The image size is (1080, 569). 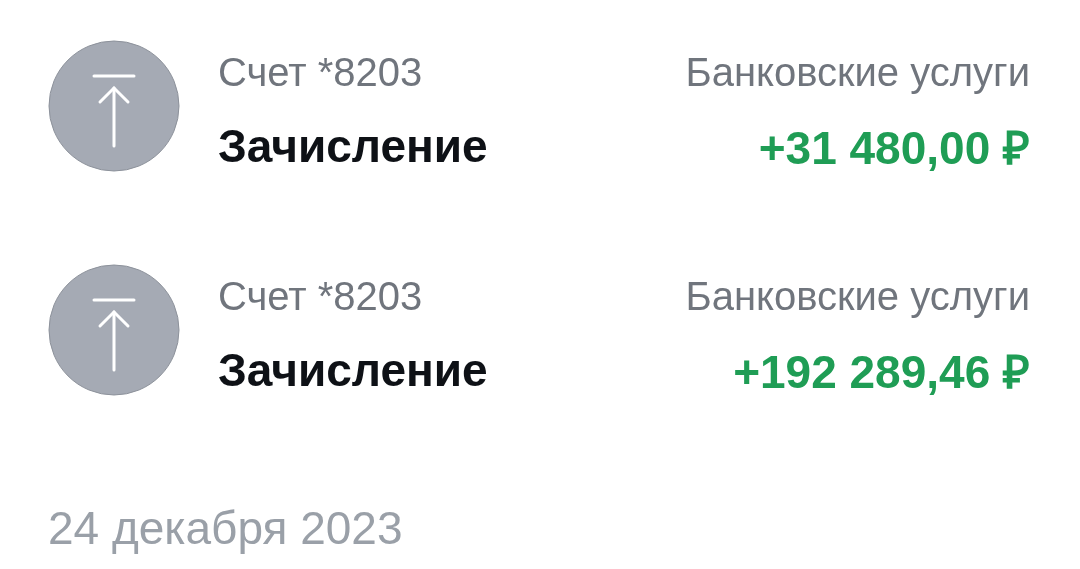 What do you see at coordinates (881, 372) in the screenshot?
I see `amount-label: +192 289,46 ₽` at bounding box center [881, 372].